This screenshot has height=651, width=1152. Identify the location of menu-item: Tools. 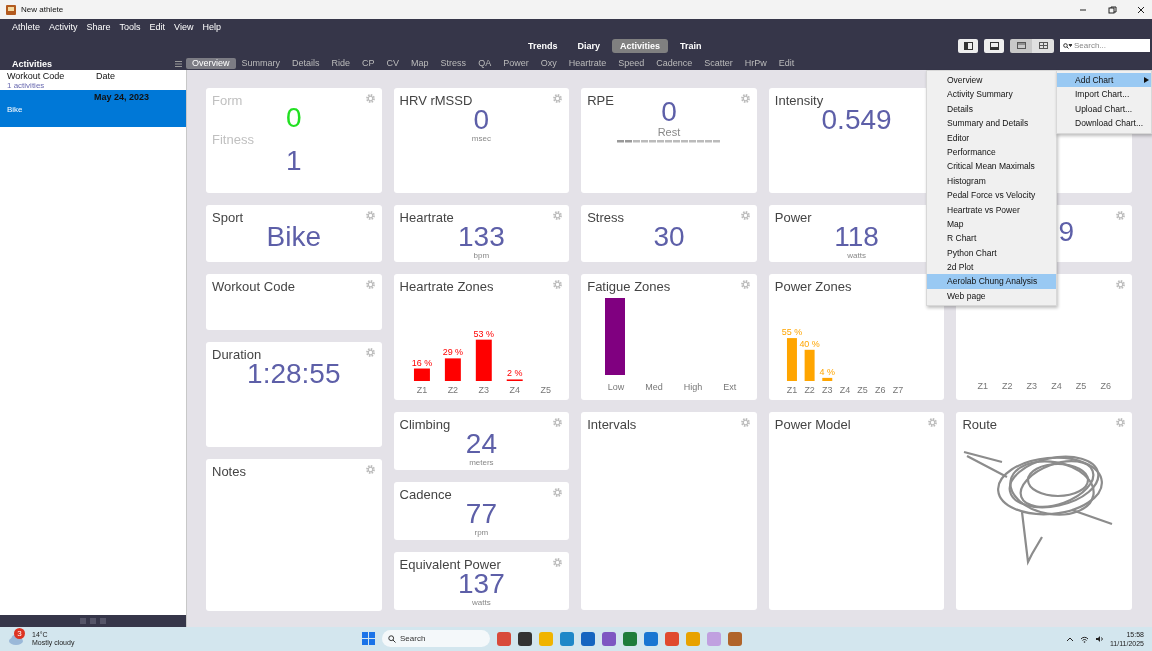
(130, 26).